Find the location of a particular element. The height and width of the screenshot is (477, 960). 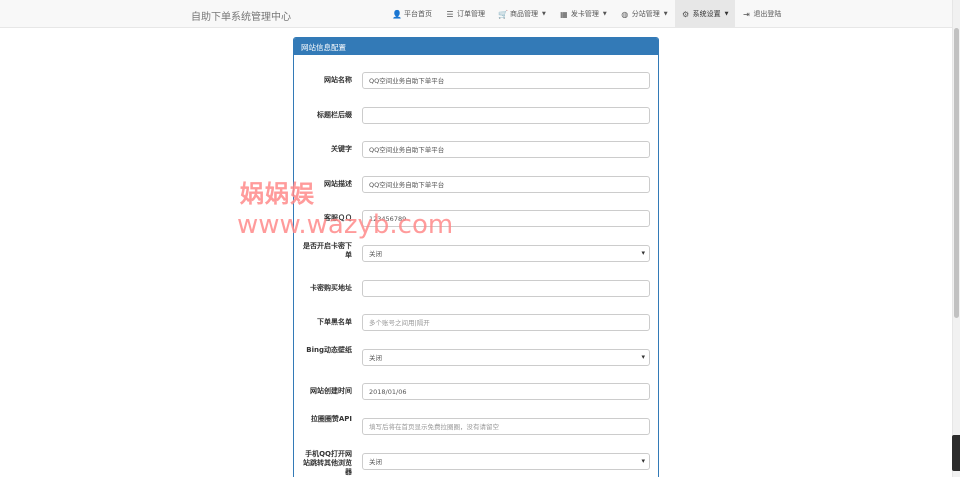

nav-item-label: 分站管理 is located at coordinates (645, 14).